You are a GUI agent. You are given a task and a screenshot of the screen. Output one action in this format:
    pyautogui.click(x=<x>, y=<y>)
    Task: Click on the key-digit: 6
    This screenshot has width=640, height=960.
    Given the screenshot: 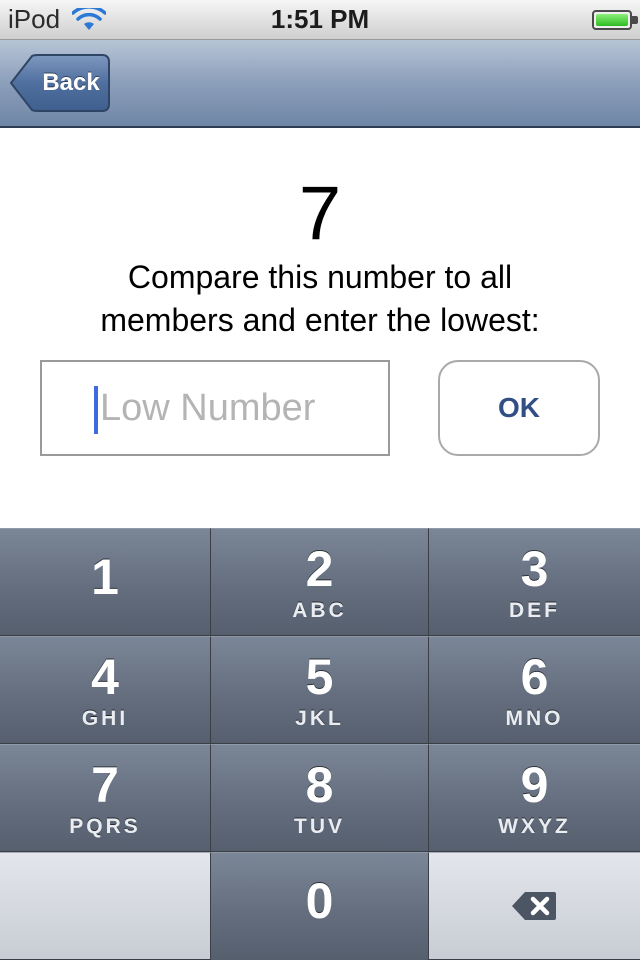 What is the action you would take?
    pyautogui.click(x=534, y=677)
    